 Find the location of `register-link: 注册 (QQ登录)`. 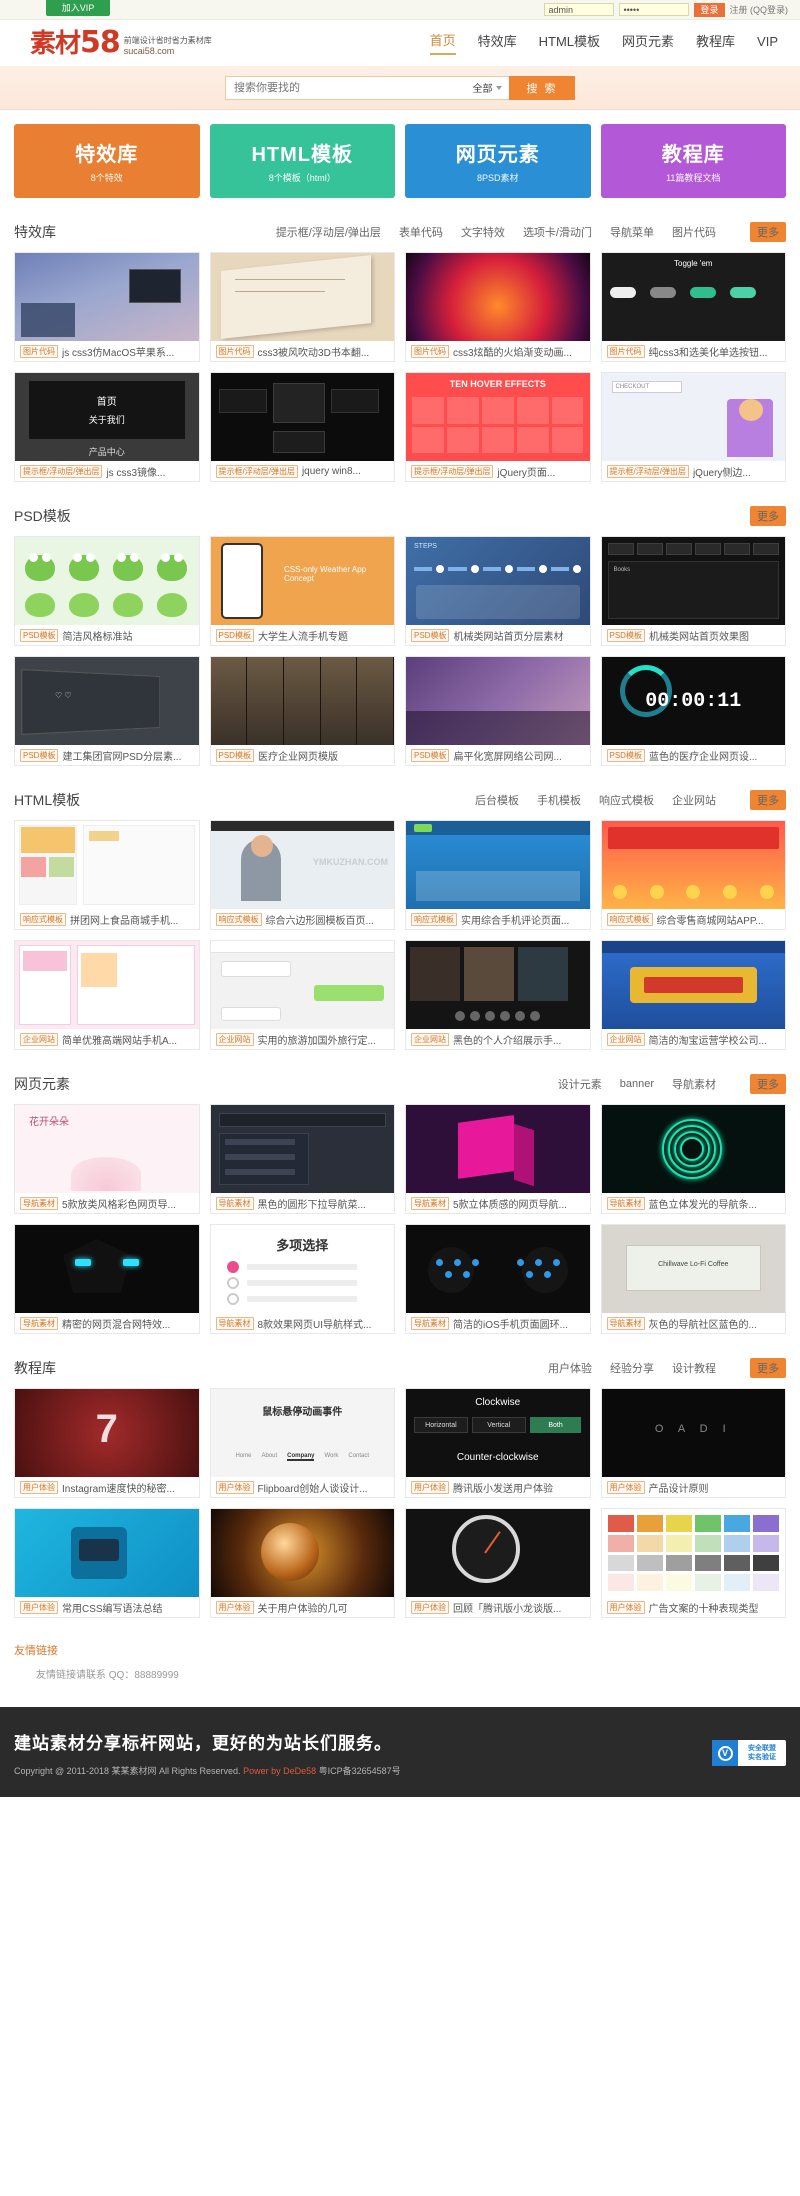

register-link: 注册 (QQ登录) is located at coordinates (759, 9).